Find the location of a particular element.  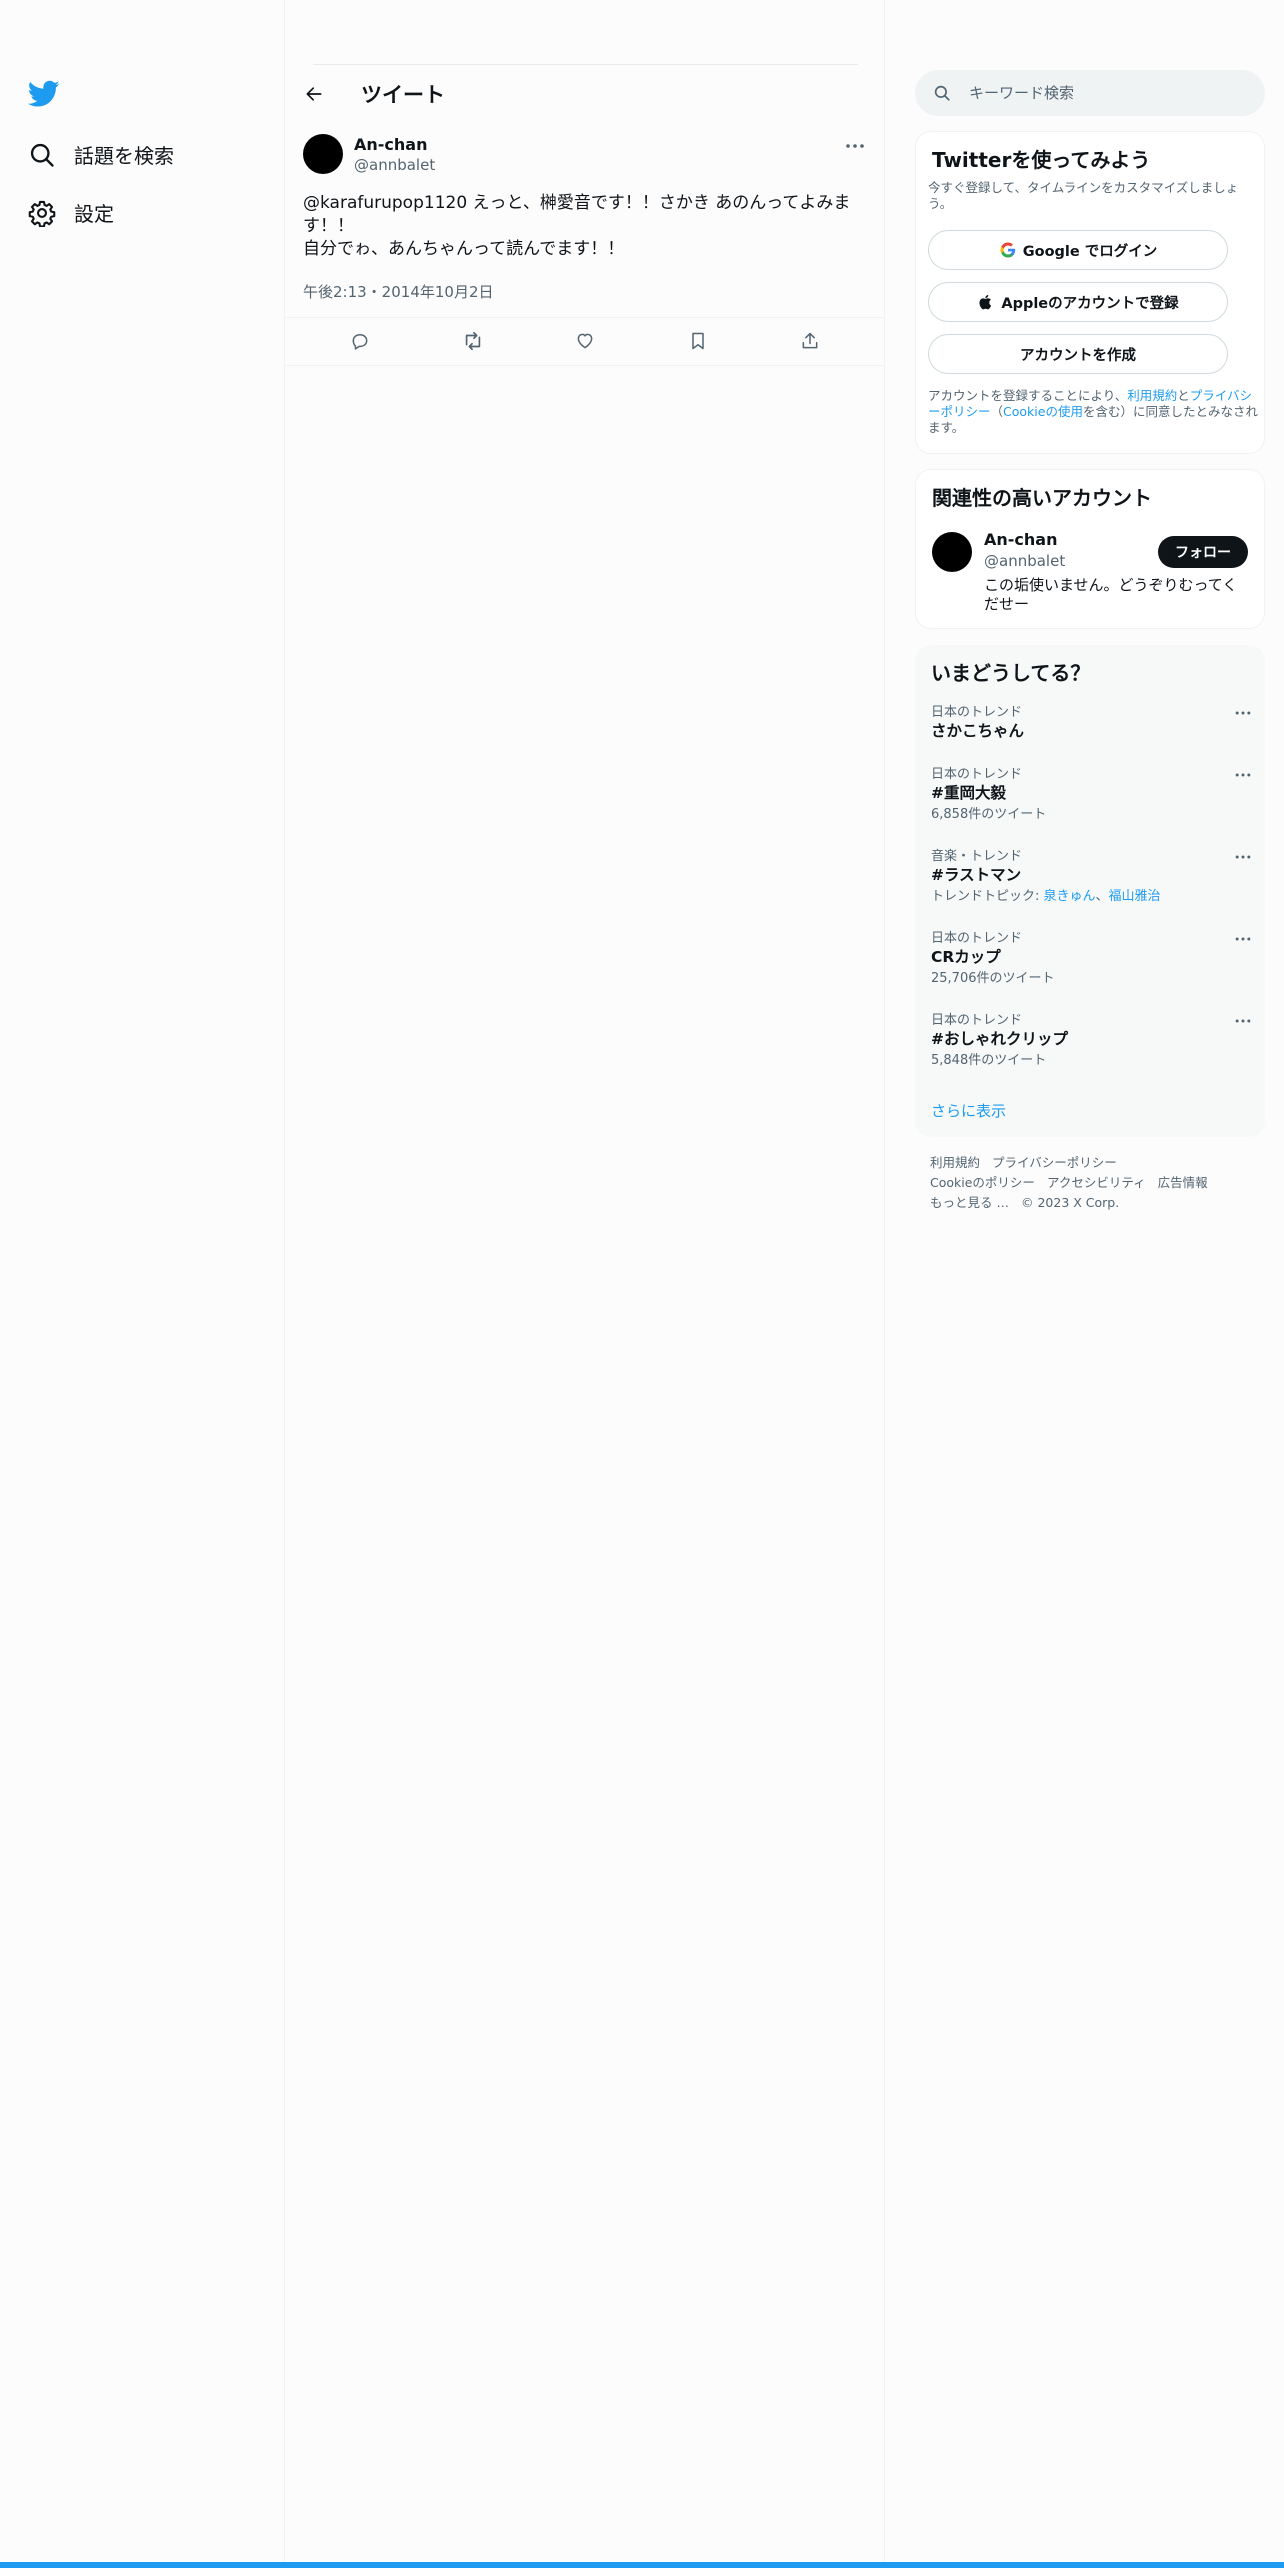

legal-text: （ is located at coordinates (997, 411).